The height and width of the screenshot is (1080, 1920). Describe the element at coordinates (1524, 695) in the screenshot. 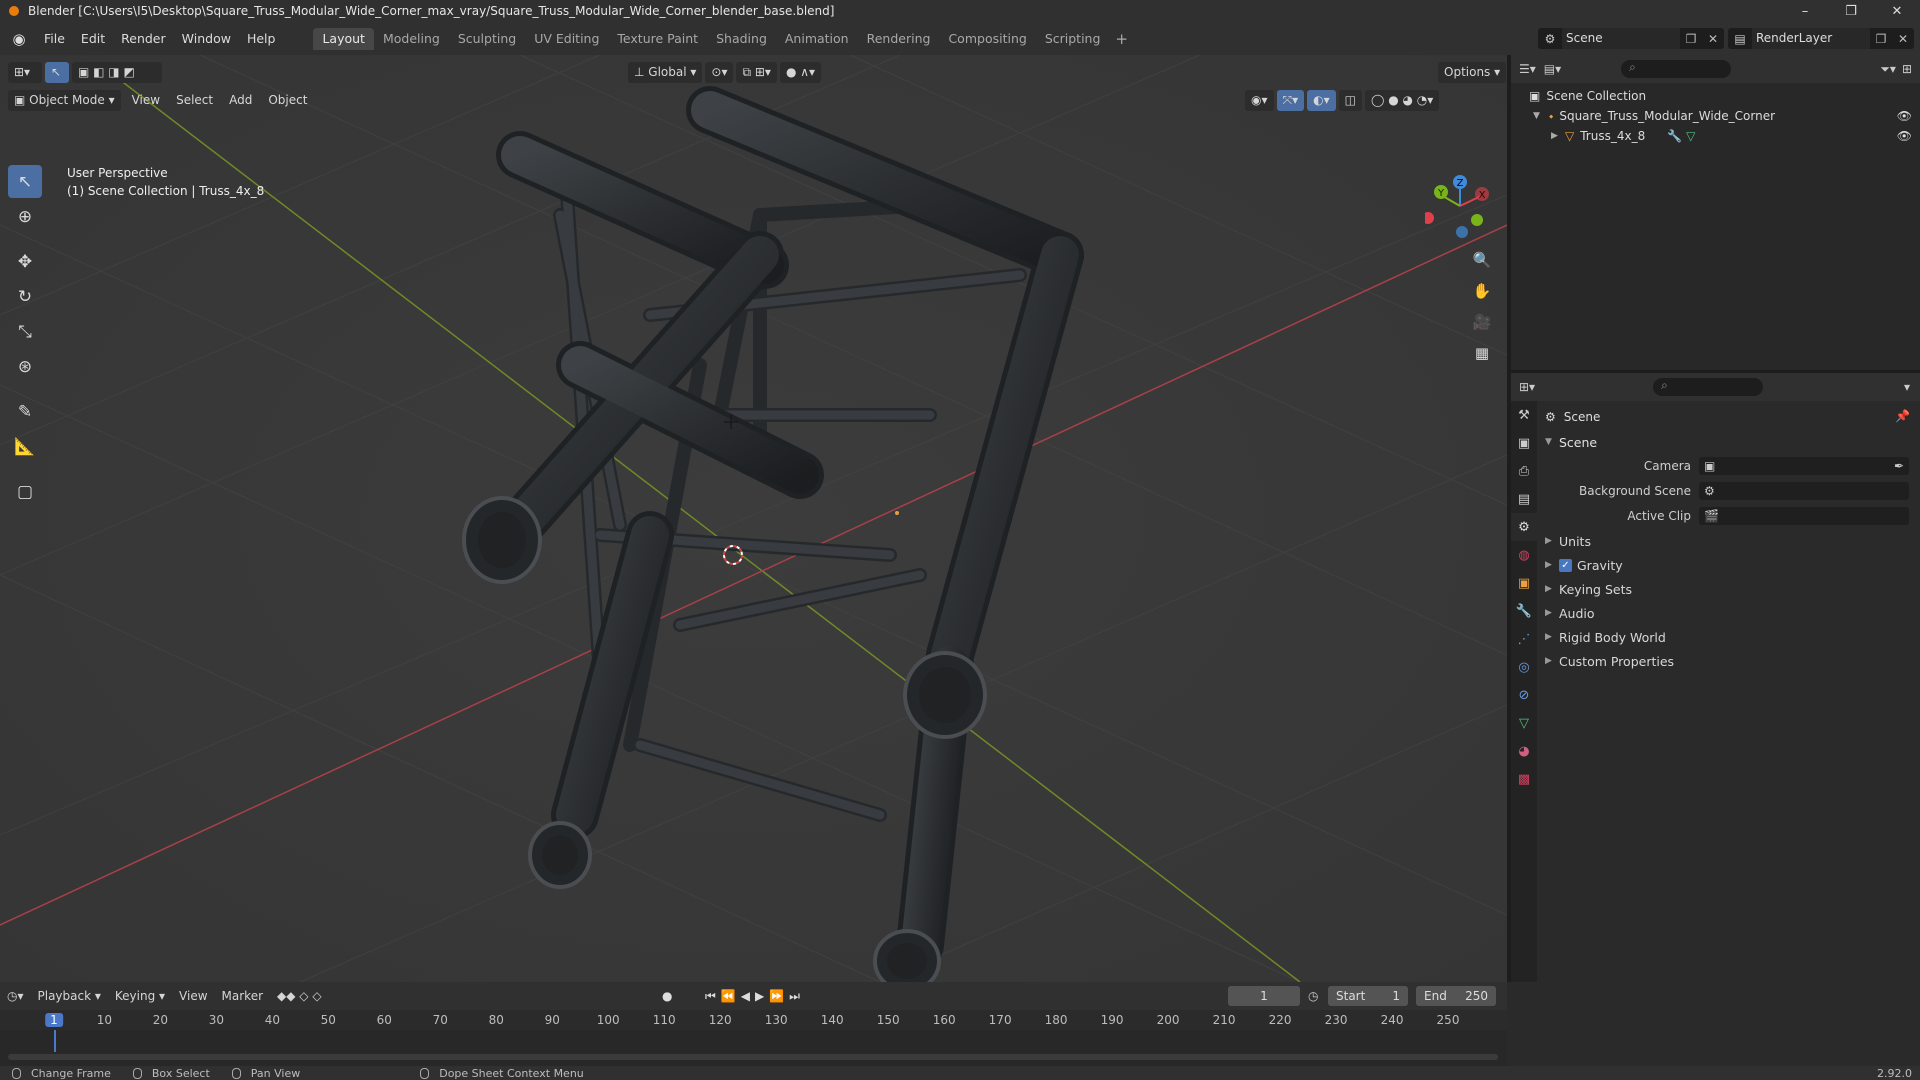

I see `constraints-tab-icon: ⊘` at that location.